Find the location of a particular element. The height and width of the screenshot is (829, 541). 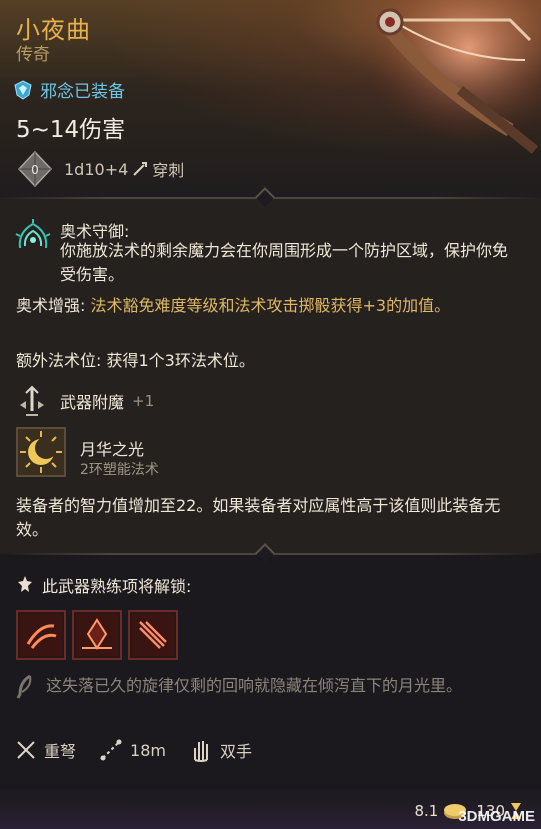

proficiency-icons is located at coordinates (97, 635).